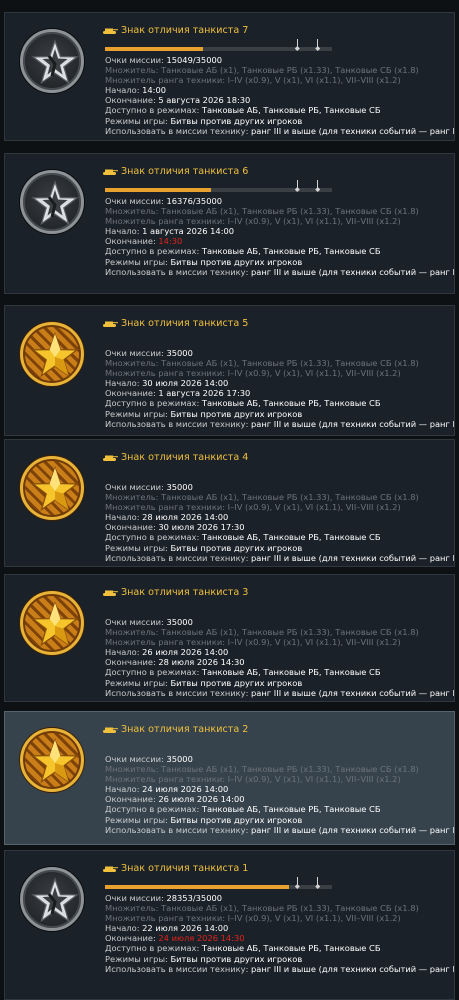 This screenshot has width=459, height=1000. What do you see at coordinates (185, 517) in the screenshot?
I see `start-line-value: 28 июля 2026 14:00` at bounding box center [185, 517].